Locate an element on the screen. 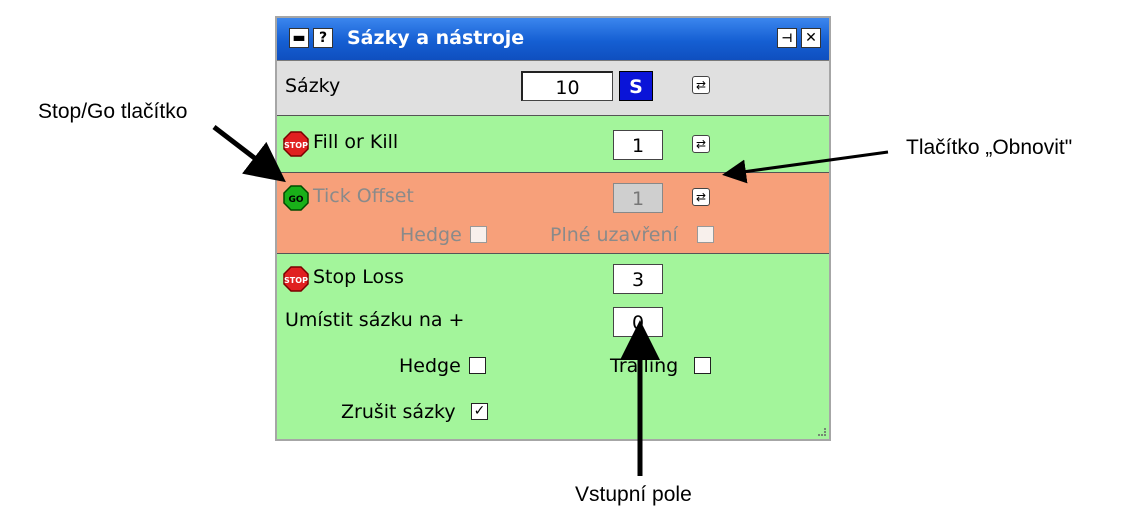  cancel-bets-label: Zrušit sázky is located at coordinates (398, 412).